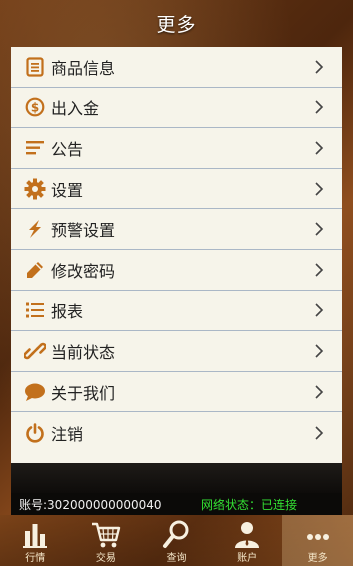 This screenshot has height=566, width=353. Describe the element at coordinates (35, 351) in the screenshot. I see `link-icon` at that location.